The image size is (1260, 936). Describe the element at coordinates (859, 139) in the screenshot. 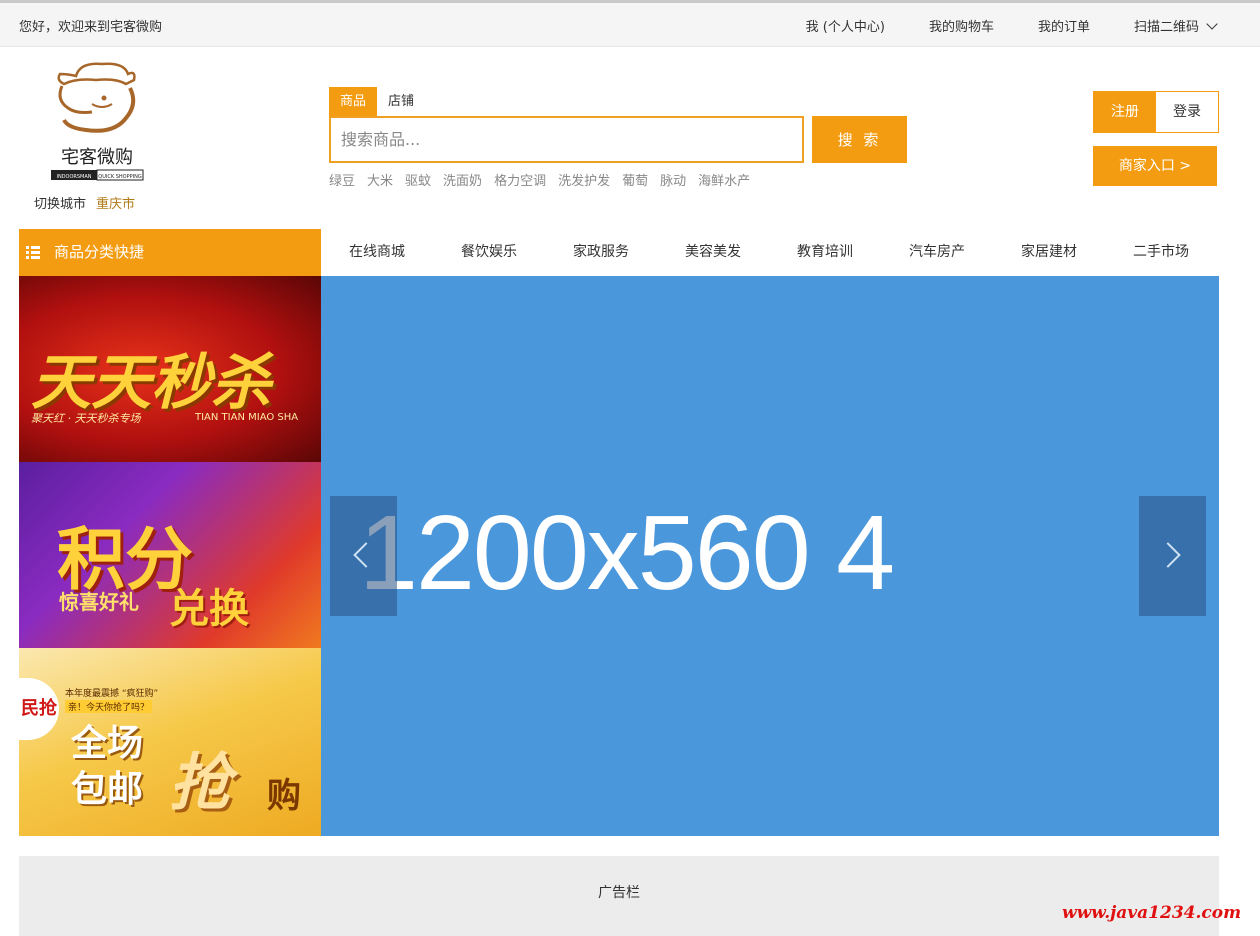

I see `search-button: 搜 索` at that location.